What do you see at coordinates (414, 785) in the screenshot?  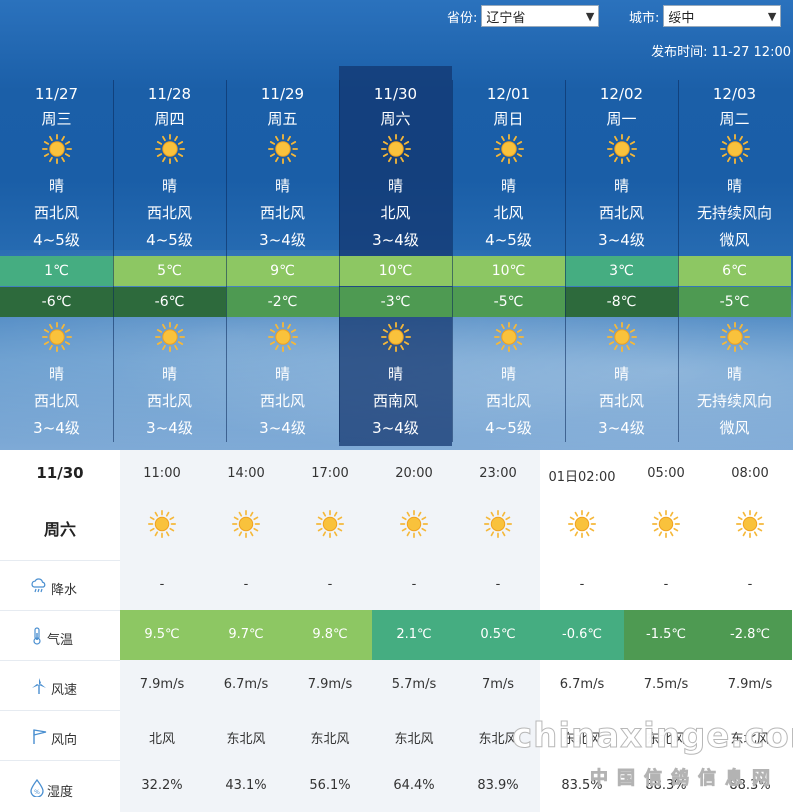 I see `hour-humidity: 64.4%` at bounding box center [414, 785].